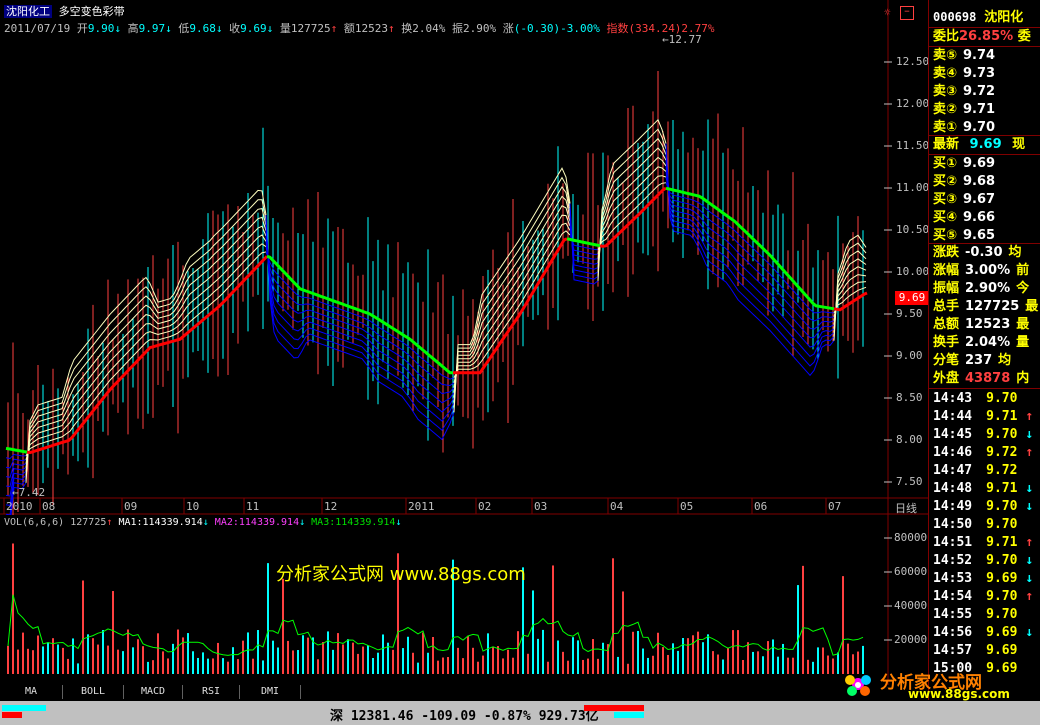 This screenshot has height=725, width=1040. What do you see at coordinates (1005, 360) in the screenshot?
I see `row-tail: 均` at bounding box center [1005, 360].